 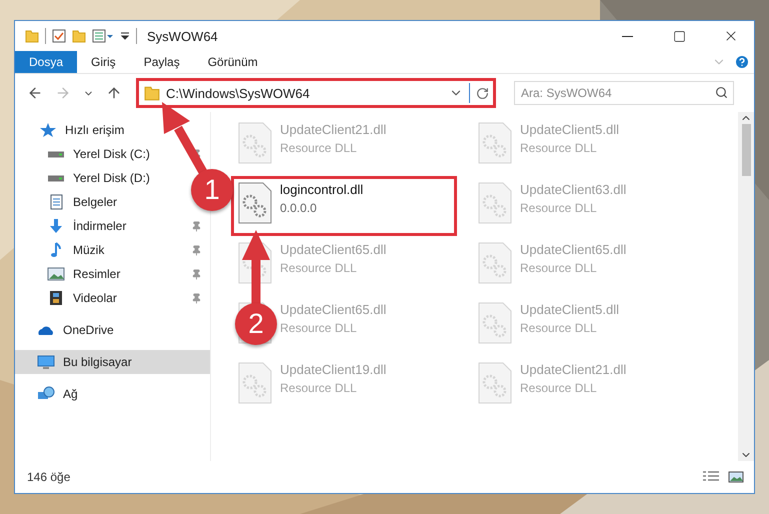 What do you see at coordinates (88, 330) in the screenshot?
I see `sidebar-item: OneDrive` at bounding box center [88, 330].